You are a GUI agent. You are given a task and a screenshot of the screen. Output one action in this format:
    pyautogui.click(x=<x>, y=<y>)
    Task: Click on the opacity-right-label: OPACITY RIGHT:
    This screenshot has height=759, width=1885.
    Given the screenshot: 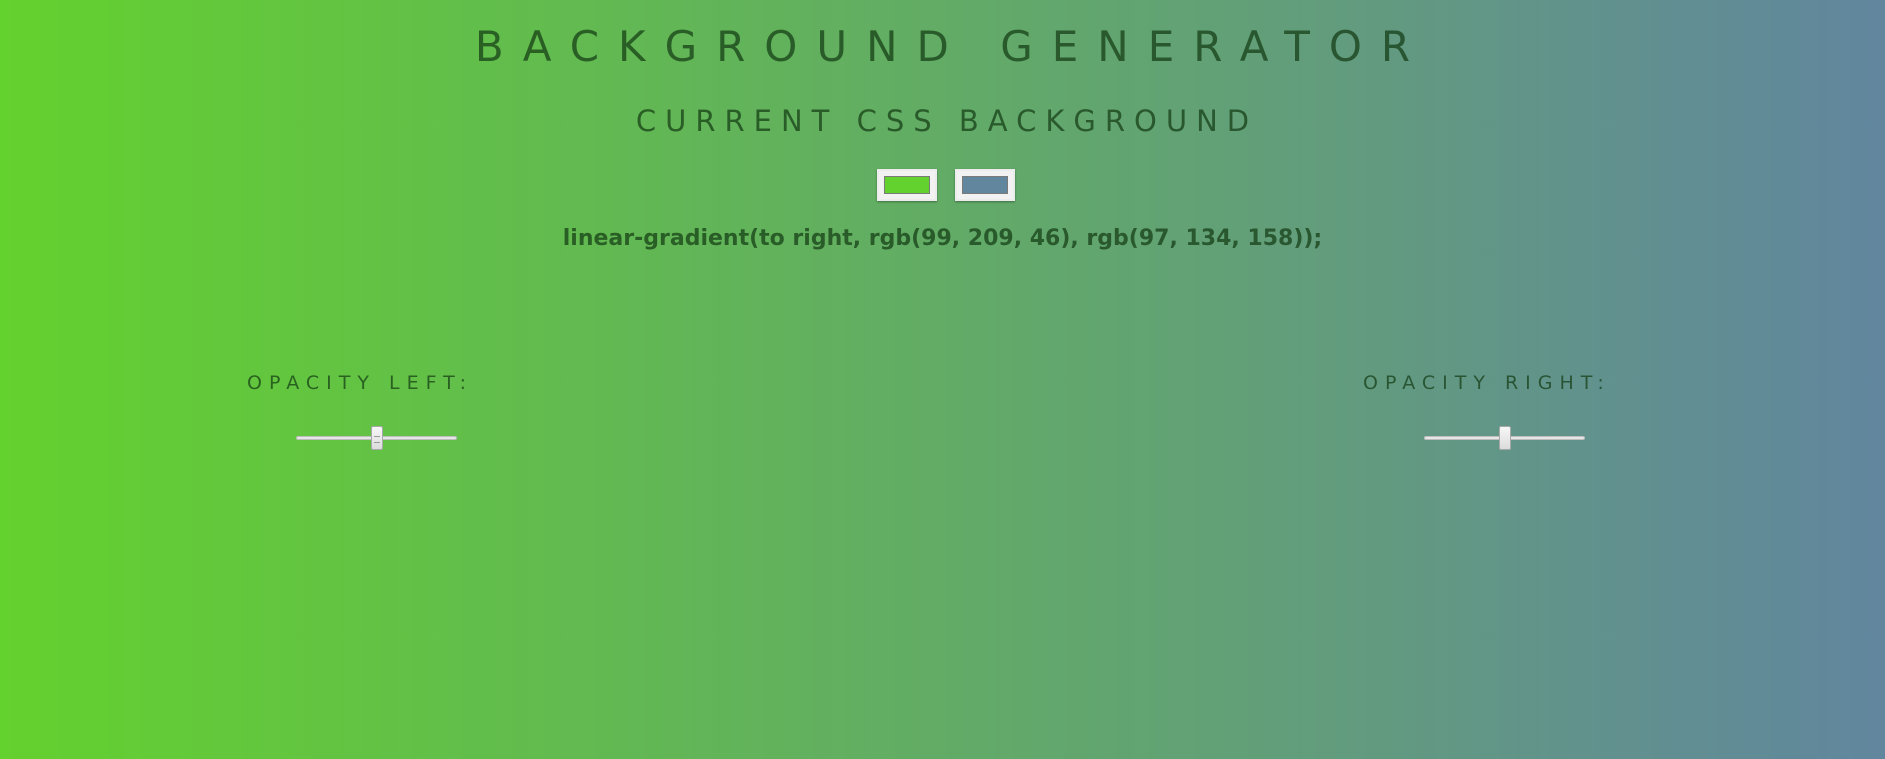 What is the action you would take?
    pyautogui.click(x=1487, y=383)
    